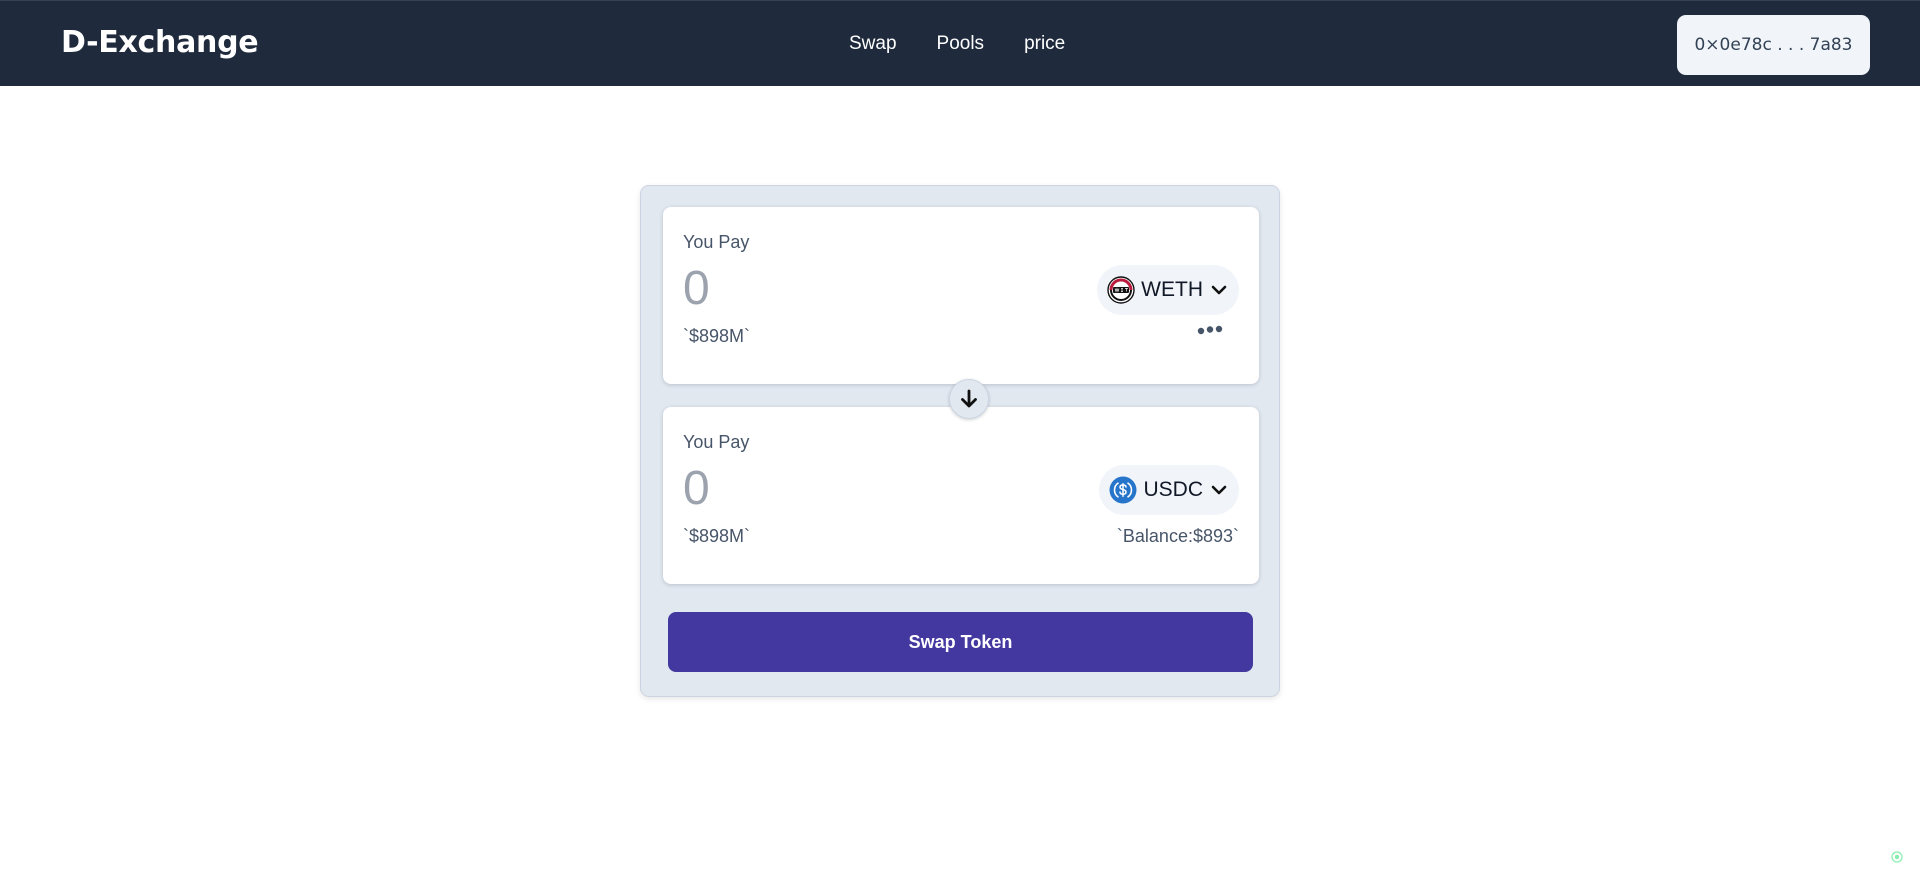 This screenshot has width=1920, height=880. Describe the element at coordinates (717, 336) in the screenshot. I see `pay-usd-value: `$898M`` at that location.